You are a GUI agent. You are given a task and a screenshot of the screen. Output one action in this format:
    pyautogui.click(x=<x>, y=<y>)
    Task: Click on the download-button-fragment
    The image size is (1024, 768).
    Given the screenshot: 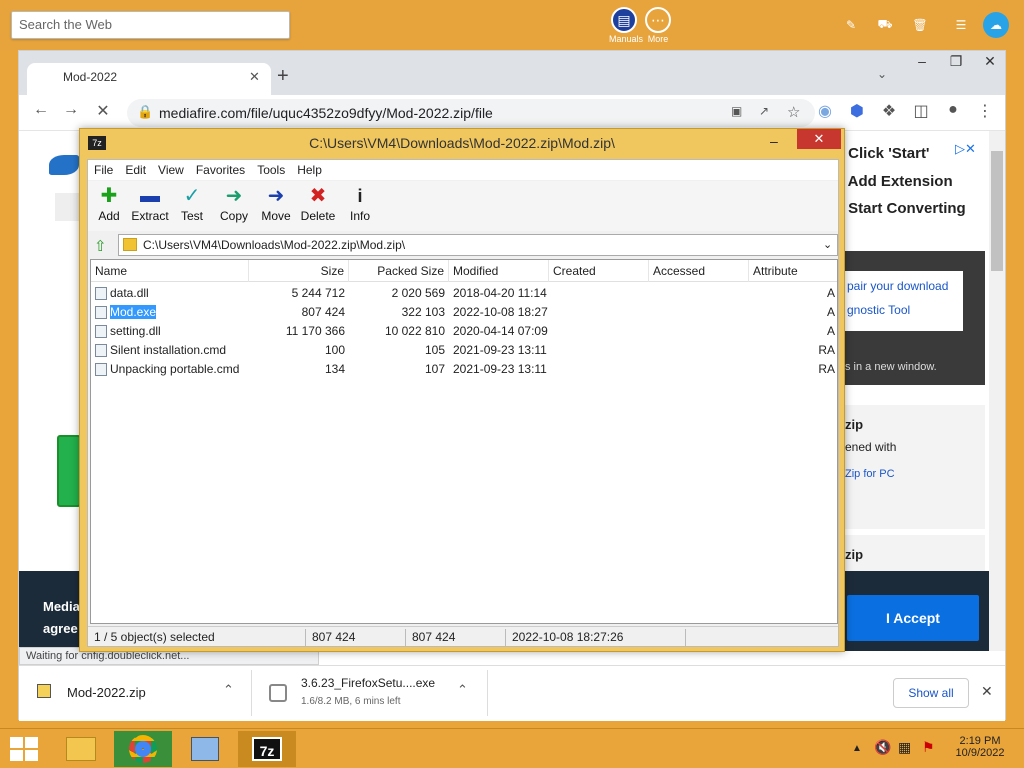 What is the action you would take?
    pyautogui.click(x=69, y=471)
    